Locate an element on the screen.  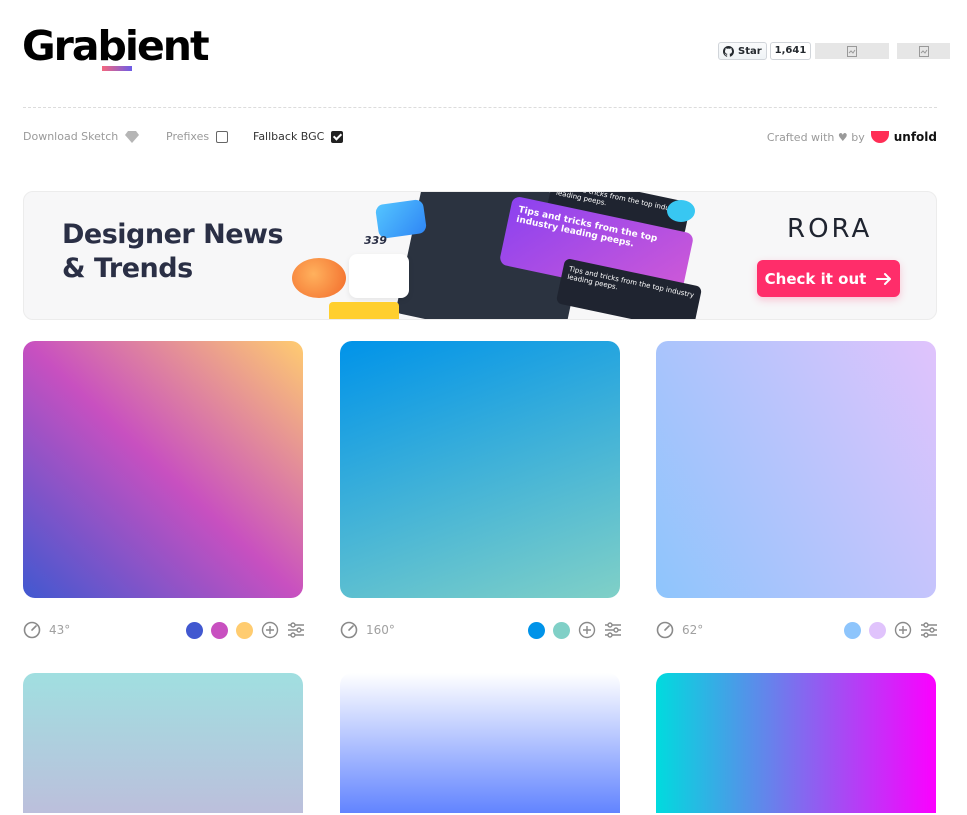
unfold-logo-icon is located at coordinates (879, 137).